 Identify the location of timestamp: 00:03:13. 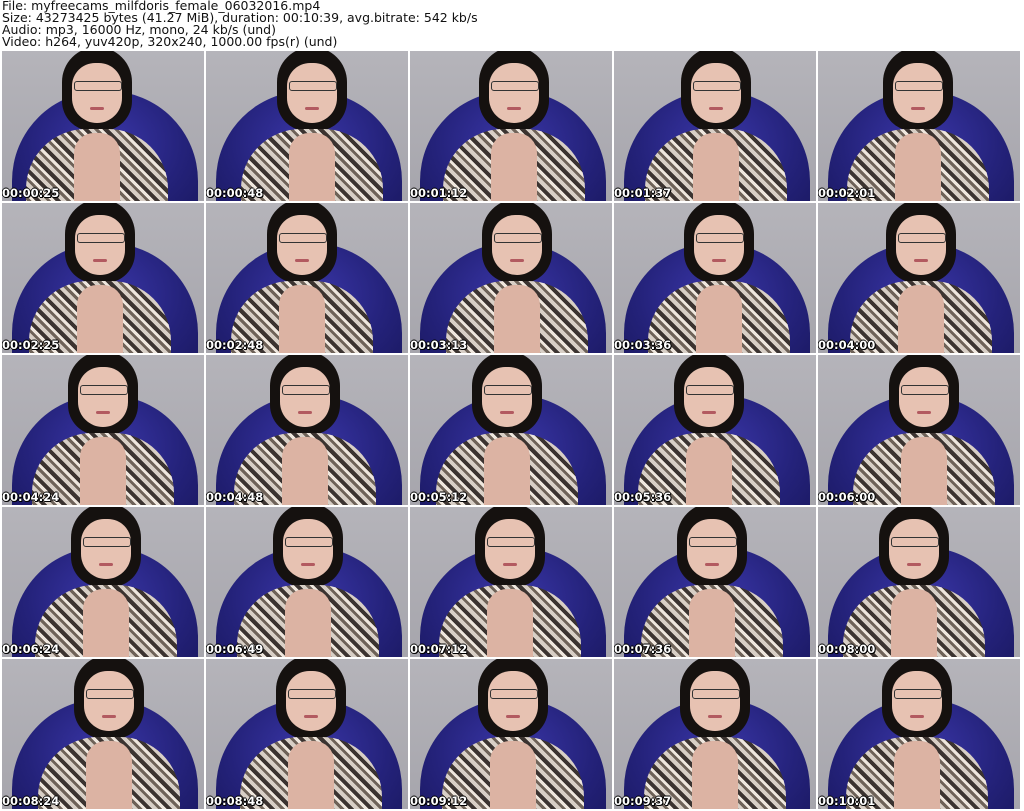
(439, 345).